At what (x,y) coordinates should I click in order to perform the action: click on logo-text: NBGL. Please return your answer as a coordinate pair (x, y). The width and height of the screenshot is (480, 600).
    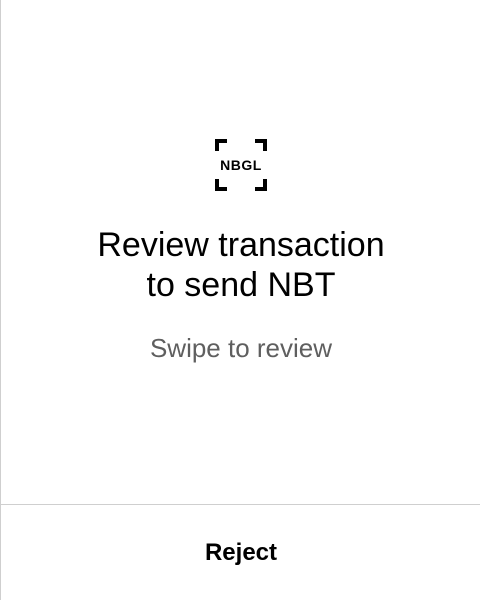
    Looking at the image, I should click on (241, 165).